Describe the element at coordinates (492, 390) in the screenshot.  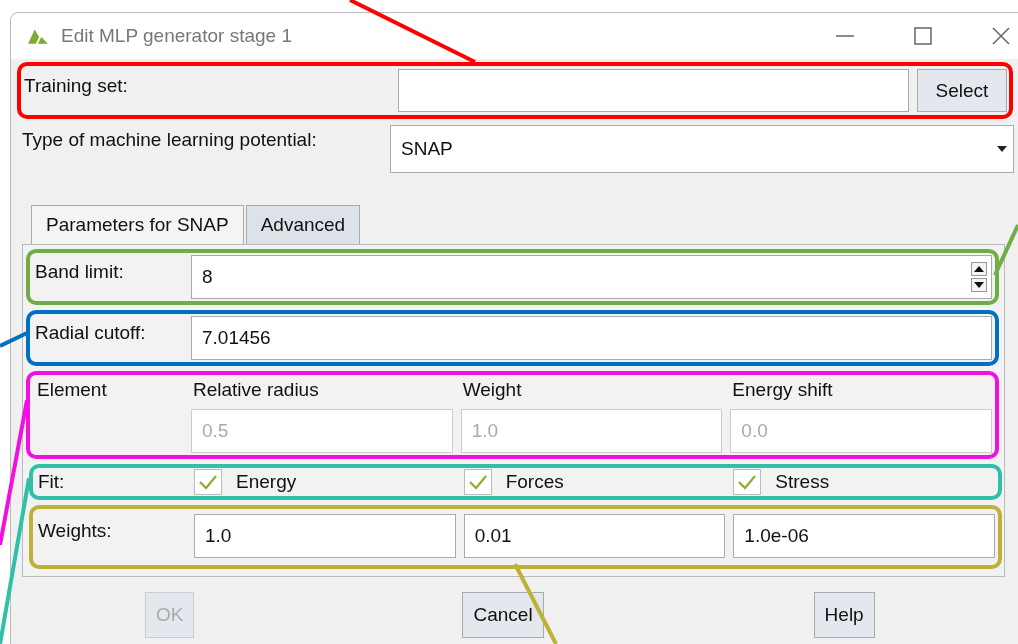
I see `column-header: Weight` at that location.